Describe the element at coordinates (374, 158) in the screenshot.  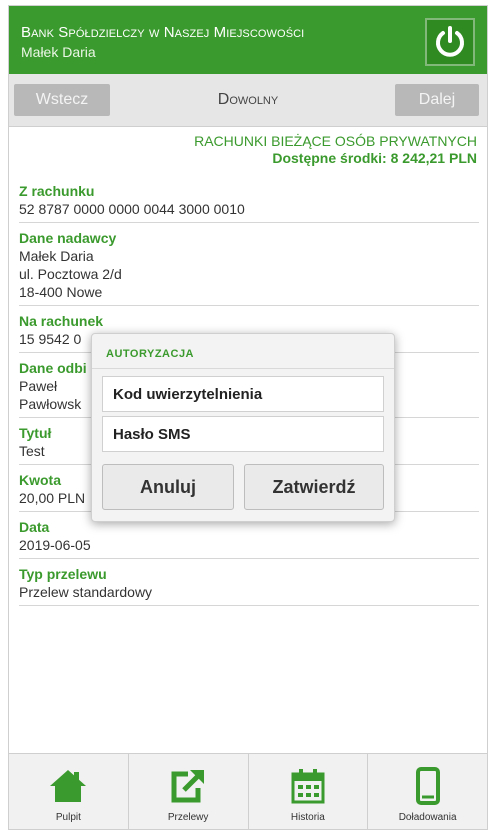
I see `available-funds: Dostępne środki: 8 242,21 PLN` at that location.